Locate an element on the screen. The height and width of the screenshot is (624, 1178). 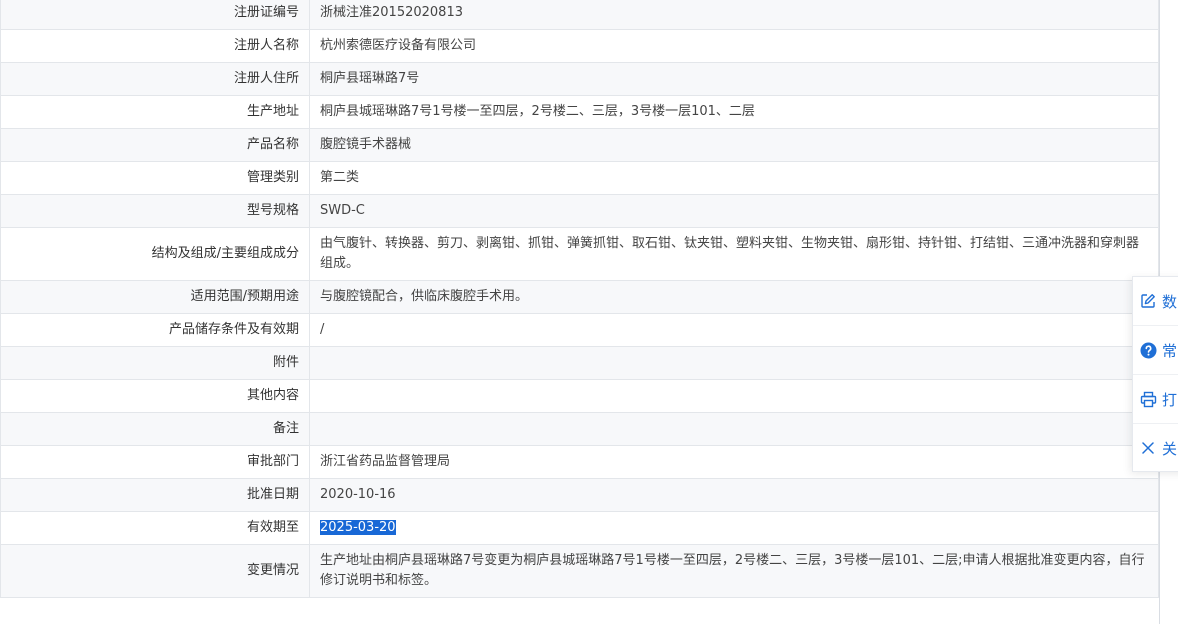
edit-icon is located at coordinates (1148, 301).